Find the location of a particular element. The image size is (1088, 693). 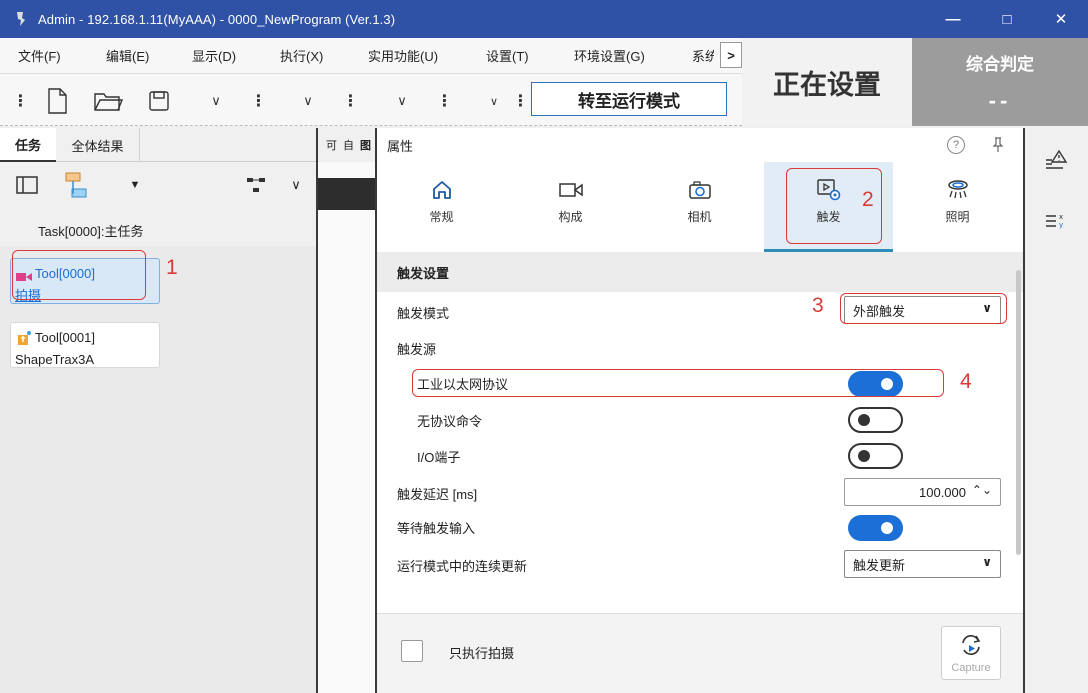

tab-lighting: 照明 is located at coordinates (957, 207).